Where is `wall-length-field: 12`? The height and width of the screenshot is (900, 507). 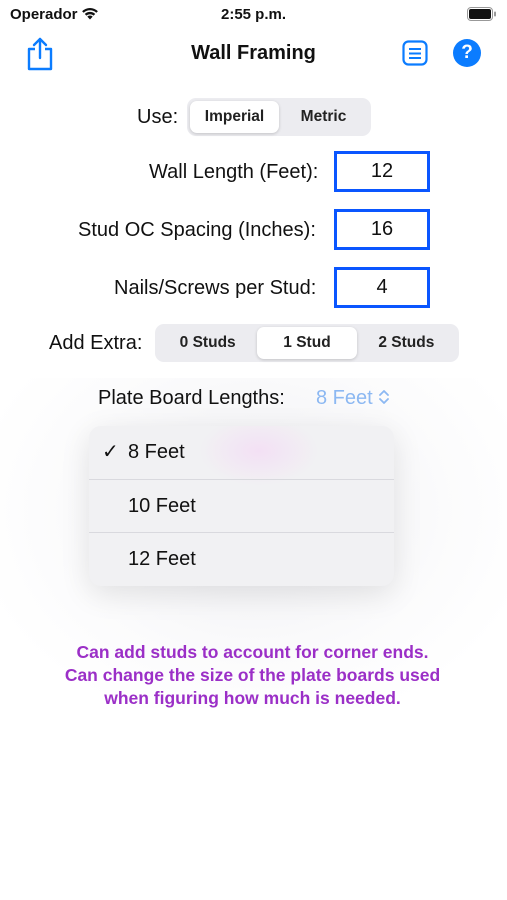
wall-length-field: 12 is located at coordinates (382, 171).